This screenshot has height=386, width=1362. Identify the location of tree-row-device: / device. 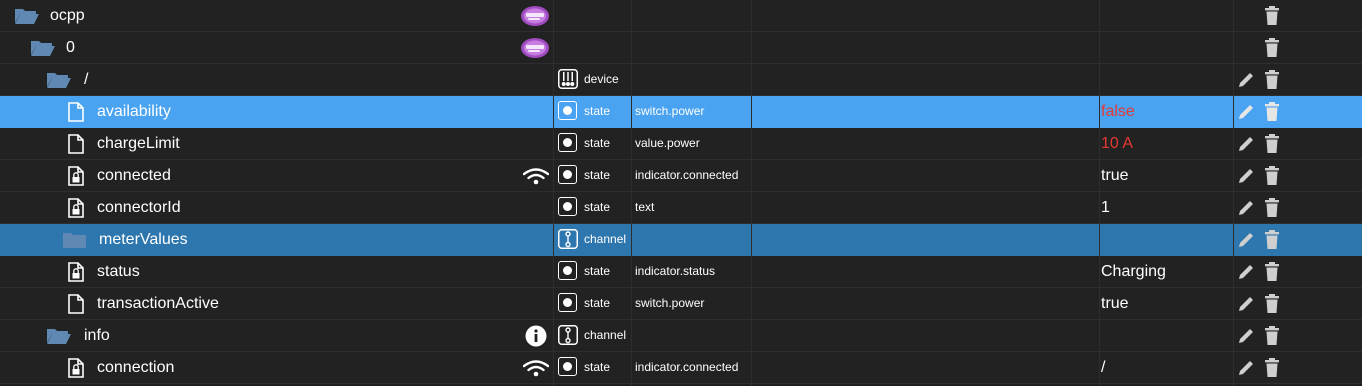
(681, 80).